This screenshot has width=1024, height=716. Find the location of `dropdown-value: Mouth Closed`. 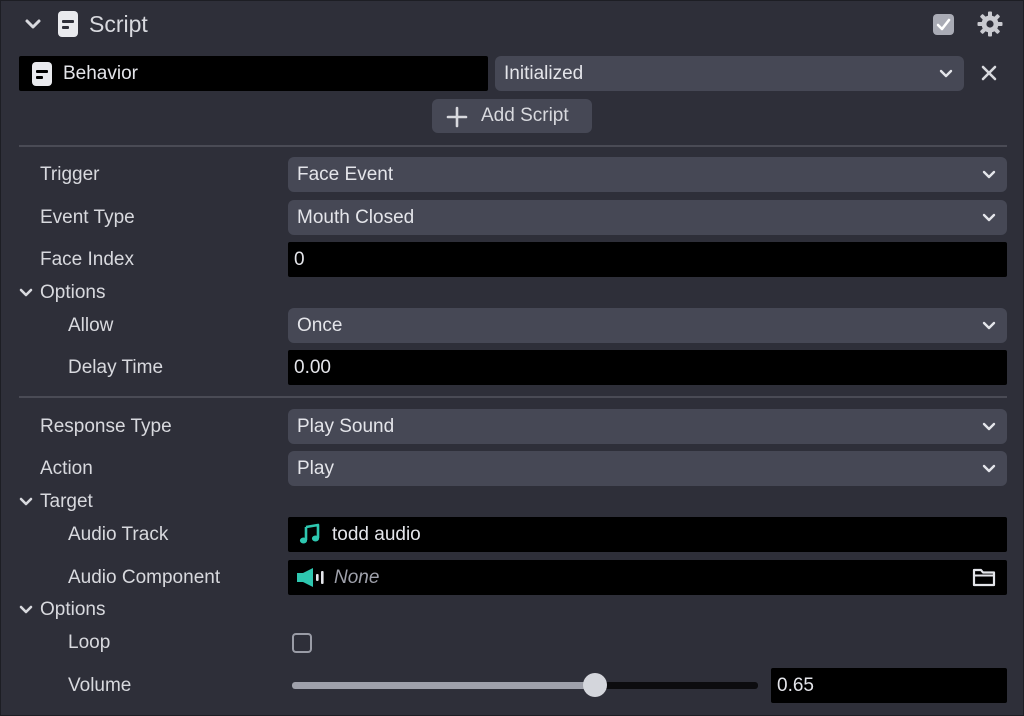

dropdown-value: Mouth Closed is located at coordinates (356, 217).